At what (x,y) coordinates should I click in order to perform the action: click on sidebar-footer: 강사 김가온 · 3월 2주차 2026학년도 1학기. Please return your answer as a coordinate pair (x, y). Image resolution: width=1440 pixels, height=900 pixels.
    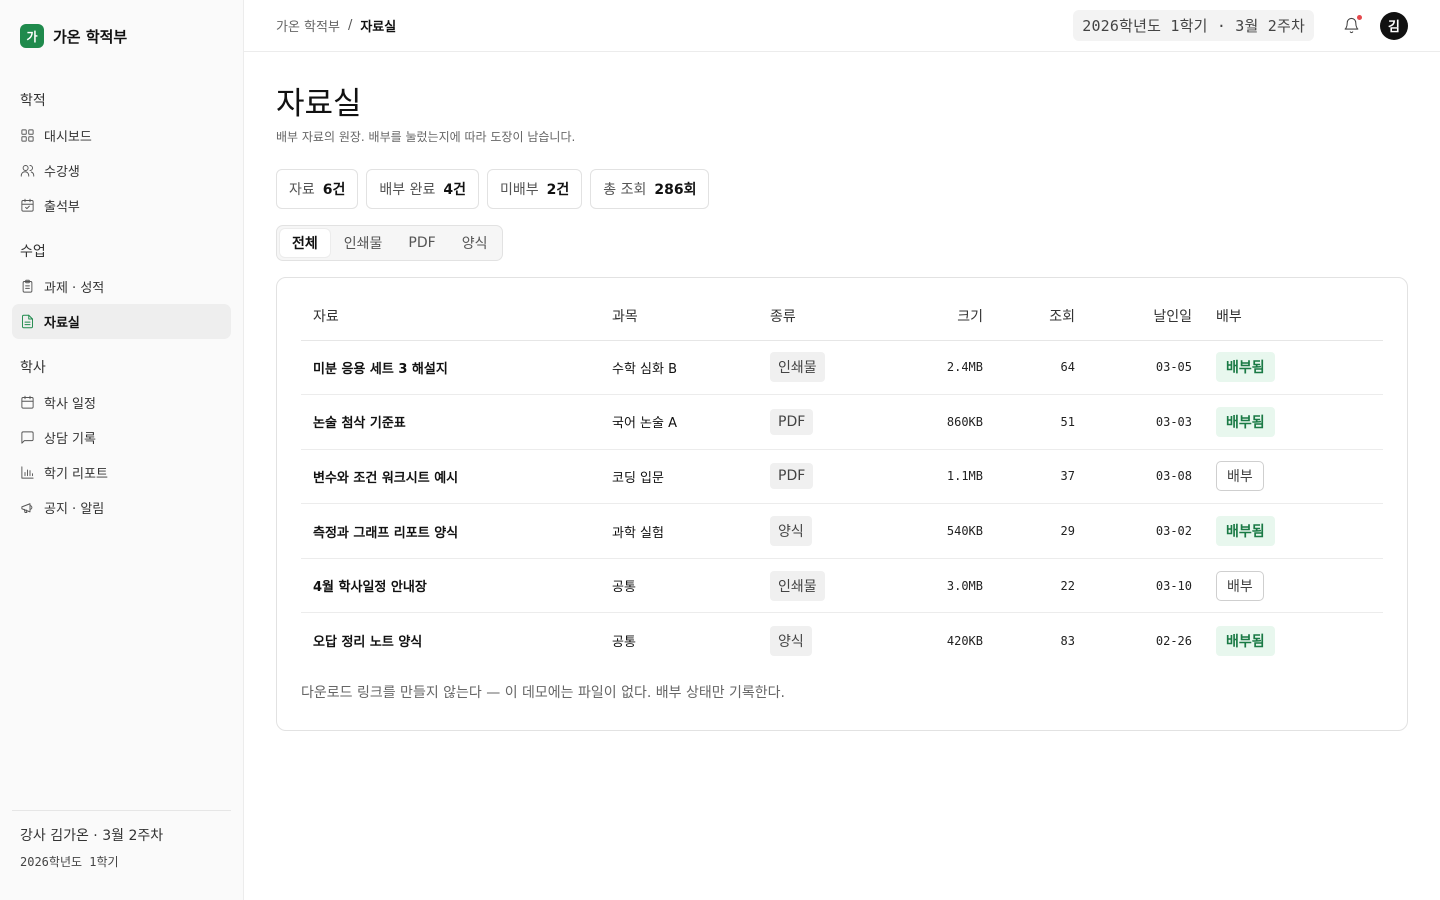
    Looking at the image, I should click on (121, 855).